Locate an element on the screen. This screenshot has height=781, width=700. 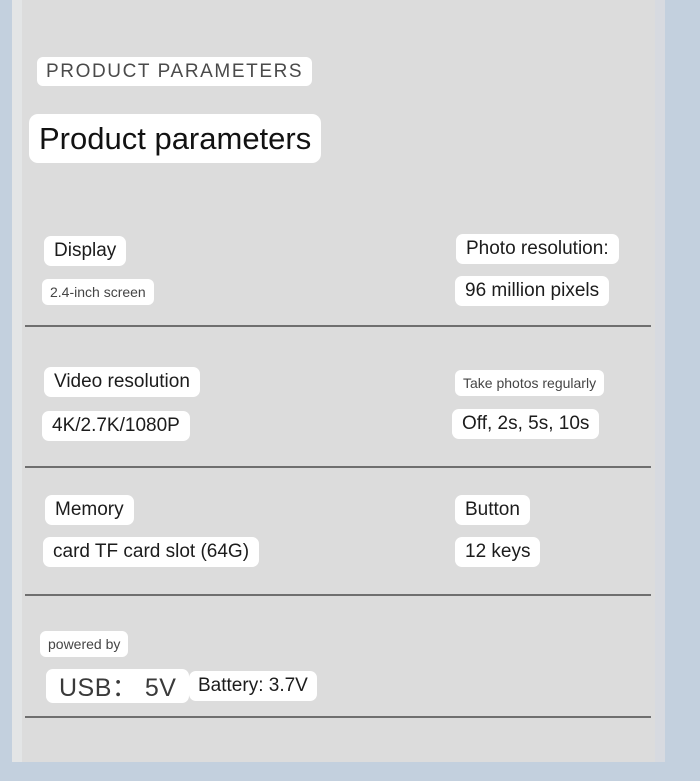
spec-value-interval-shooting: Off, 2s, 5s, 10s is located at coordinates (526, 424).